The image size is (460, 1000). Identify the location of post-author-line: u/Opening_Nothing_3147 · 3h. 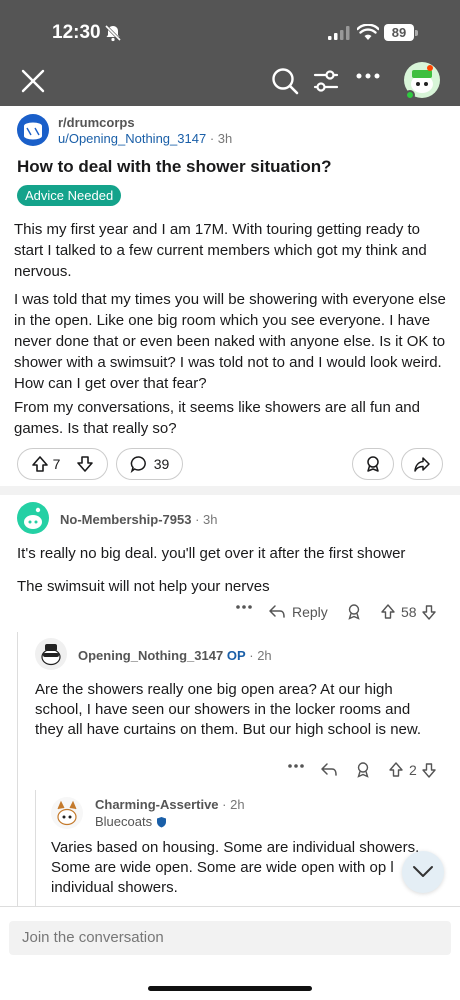
(145, 138).